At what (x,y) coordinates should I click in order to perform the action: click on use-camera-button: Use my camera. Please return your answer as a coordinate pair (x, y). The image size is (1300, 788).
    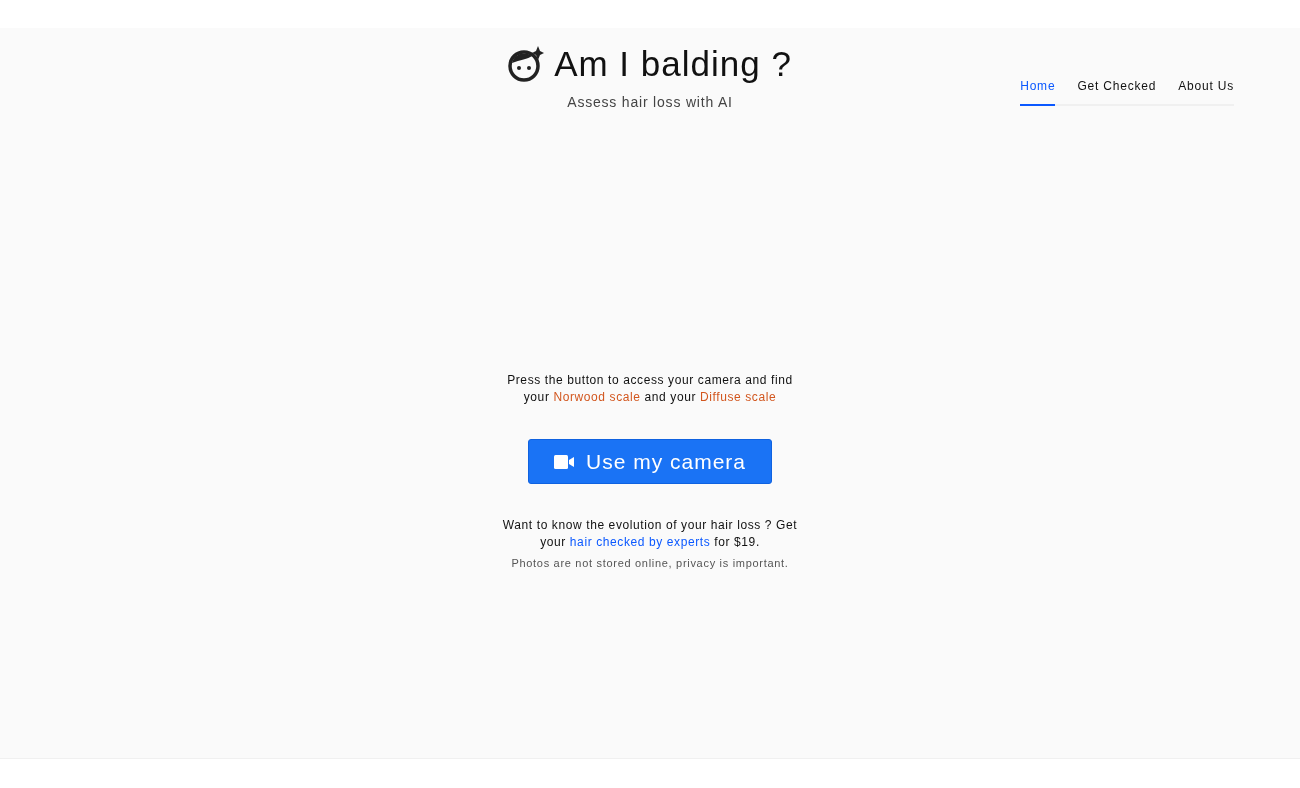
    Looking at the image, I should click on (650, 461).